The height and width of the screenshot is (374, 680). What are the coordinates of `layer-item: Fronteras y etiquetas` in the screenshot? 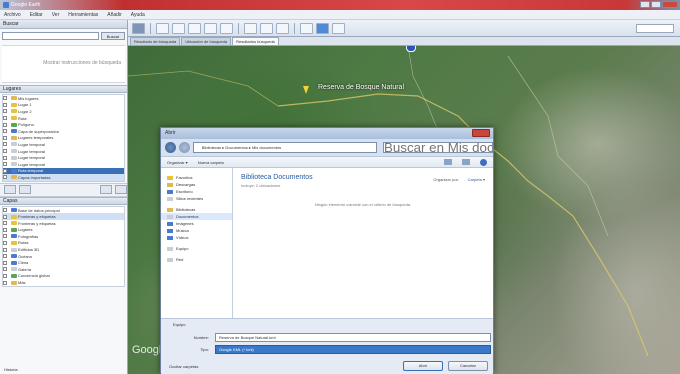 It's located at (63, 223).